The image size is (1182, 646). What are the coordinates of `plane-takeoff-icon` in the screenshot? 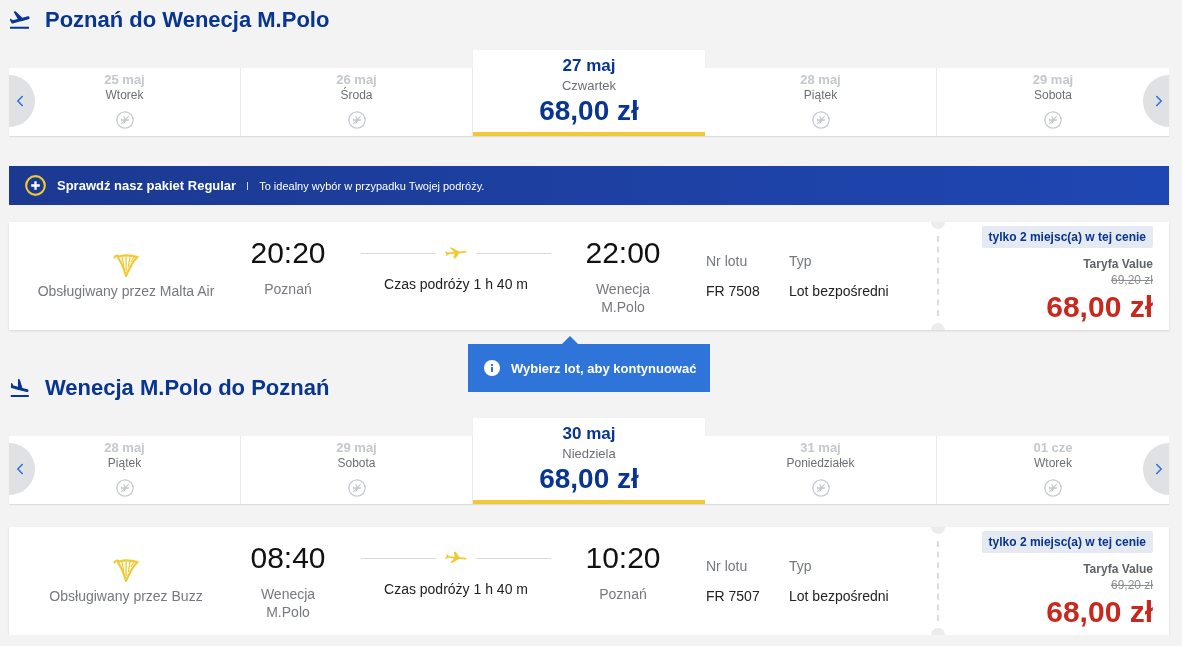 It's located at (20, 20).